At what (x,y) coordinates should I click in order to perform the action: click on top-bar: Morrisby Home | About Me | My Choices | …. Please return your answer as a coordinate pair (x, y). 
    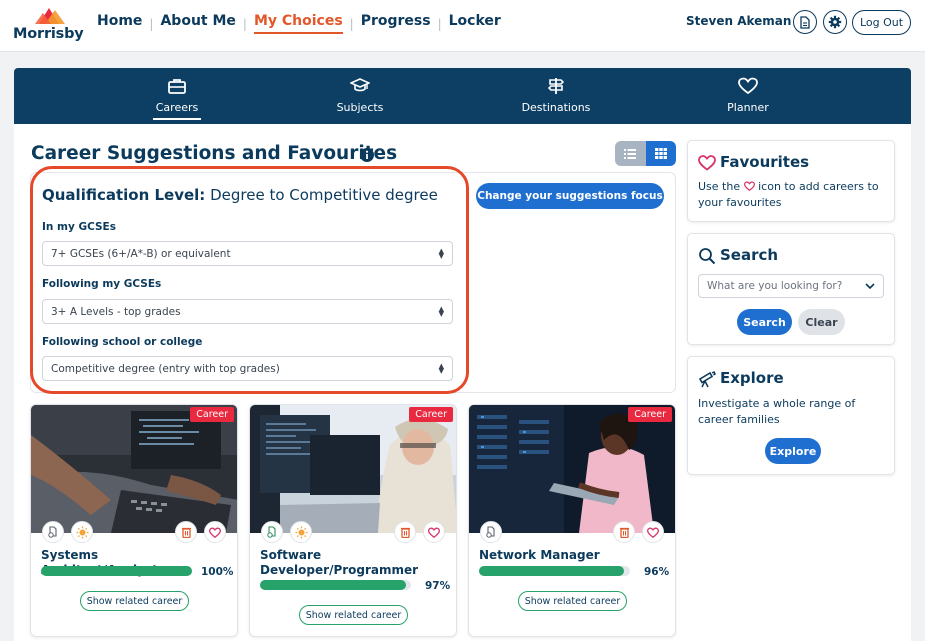
    Looking at the image, I should click on (462, 26).